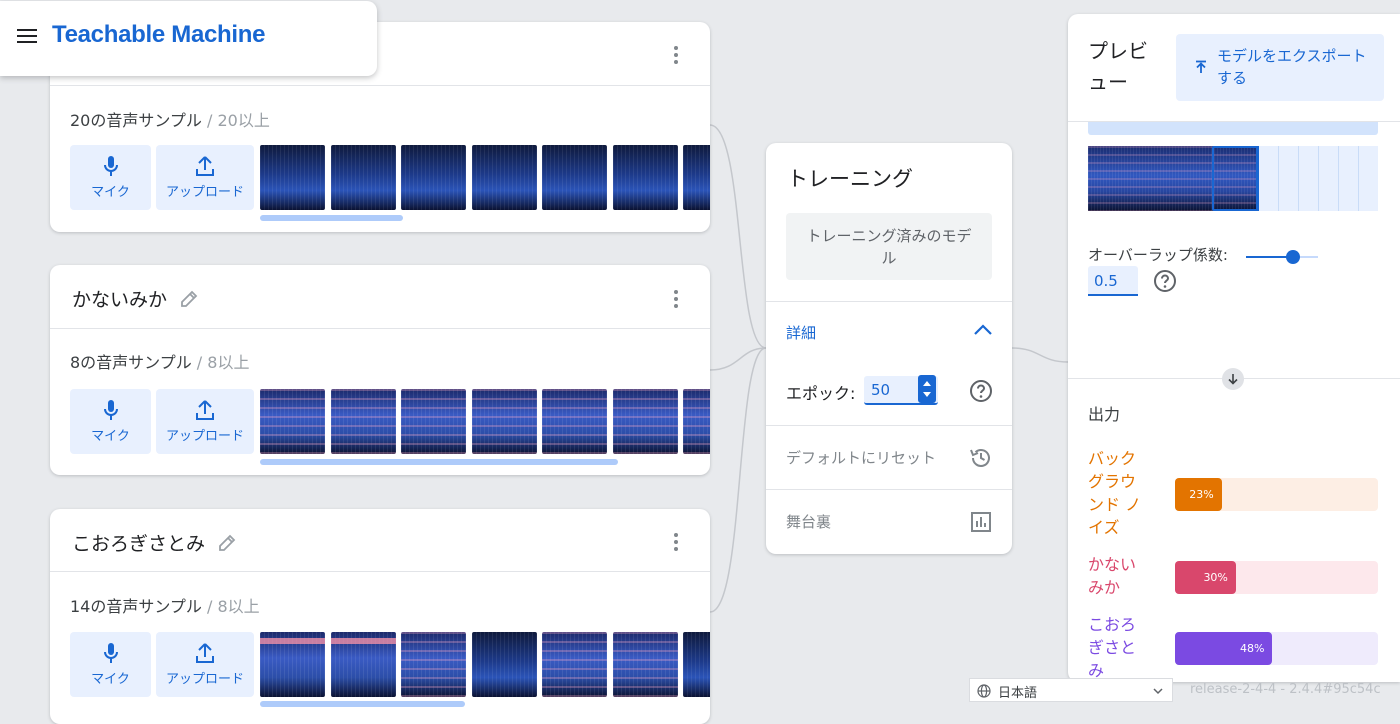 This screenshot has height=724, width=1400. I want to click on stepper-arrows-icon, so click(927, 389).